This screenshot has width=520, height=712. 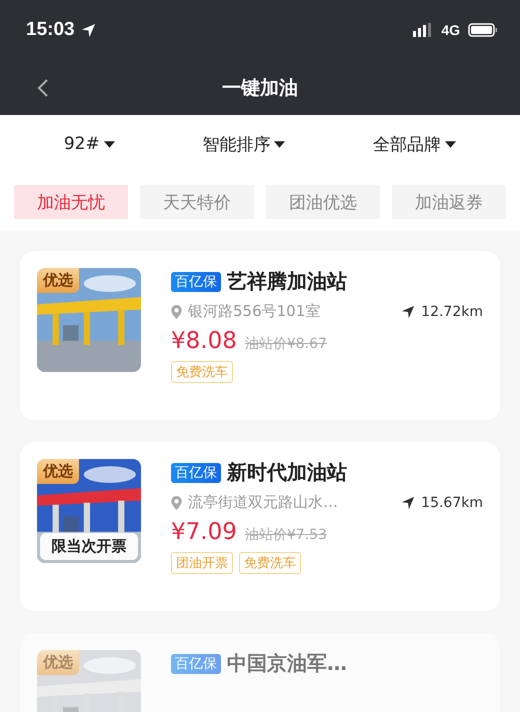 I want to click on location-arrow-icon, so click(x=88, y=30).